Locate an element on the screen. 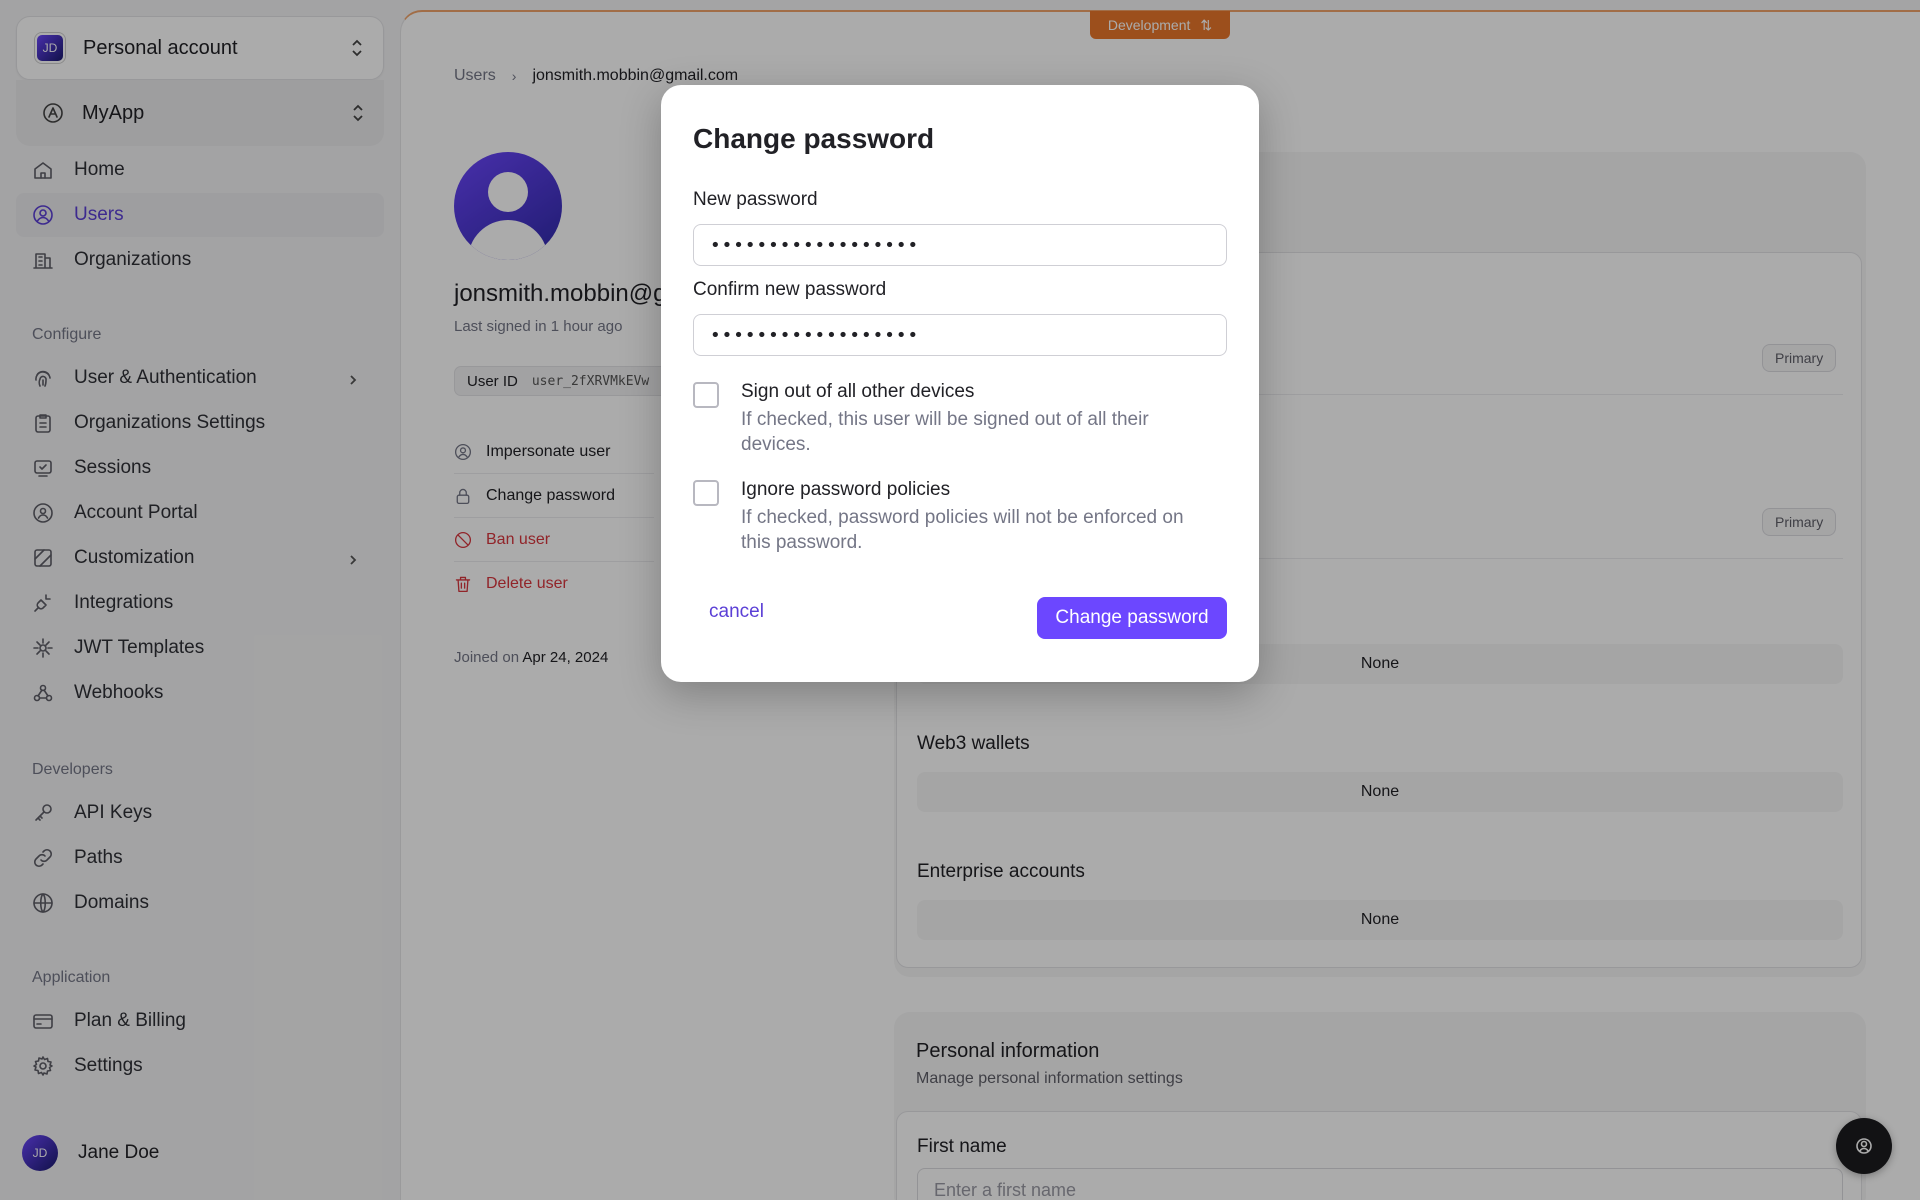 This screenshot has width=1920, height=1200. dialog-title: Change password is located at coordinates (814, 138).